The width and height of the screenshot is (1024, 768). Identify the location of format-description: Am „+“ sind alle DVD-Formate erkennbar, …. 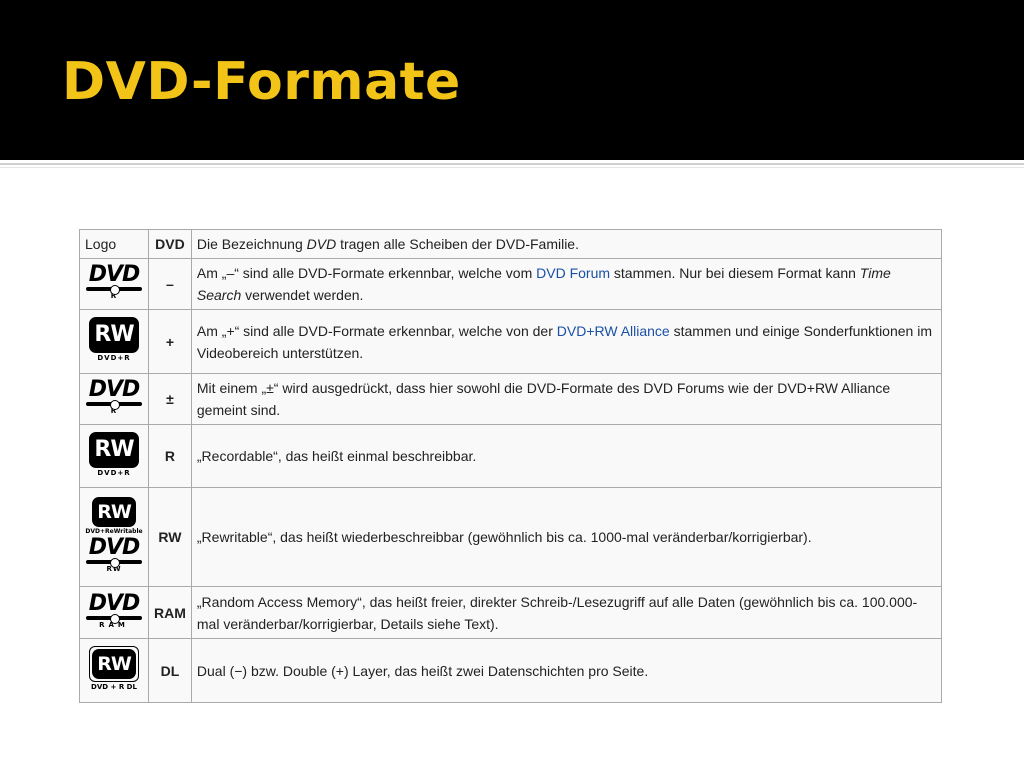
(566, 341).